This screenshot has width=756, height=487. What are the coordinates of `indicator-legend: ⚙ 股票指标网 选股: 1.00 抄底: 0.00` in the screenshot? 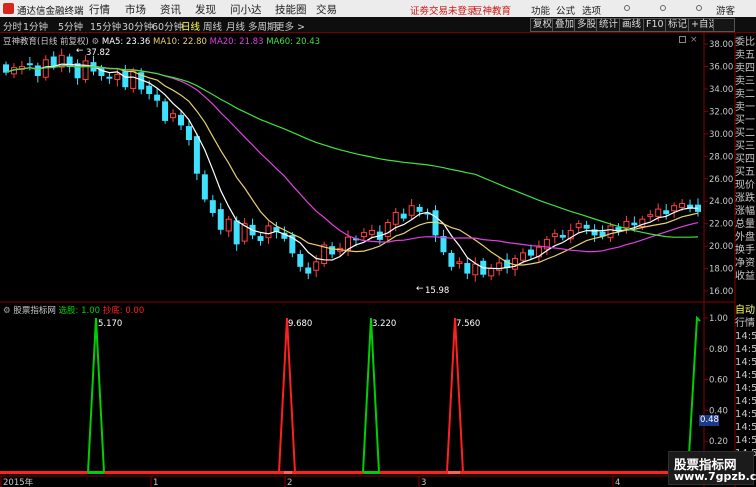 It's located at (73, 310).